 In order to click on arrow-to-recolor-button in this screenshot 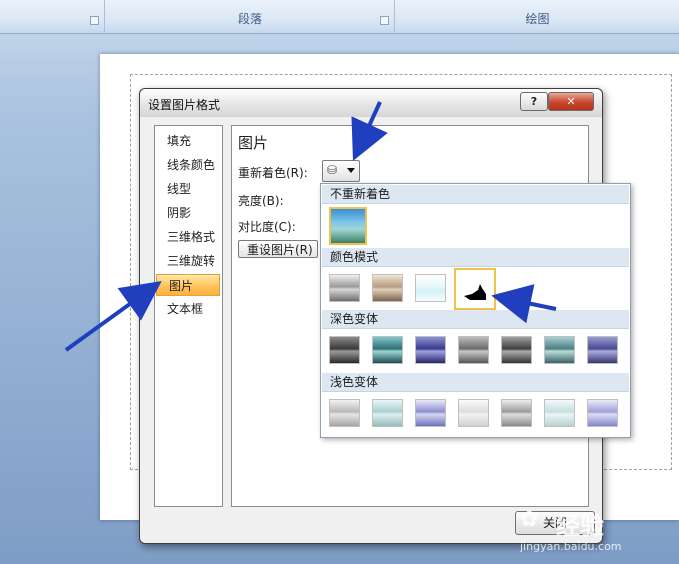, I will do `click(369, 131)`.